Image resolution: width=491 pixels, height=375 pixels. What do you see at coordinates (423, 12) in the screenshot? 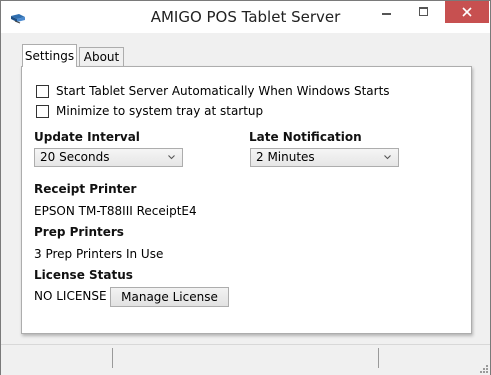
I see `maximize-icon` at bounding box center [423, 12].